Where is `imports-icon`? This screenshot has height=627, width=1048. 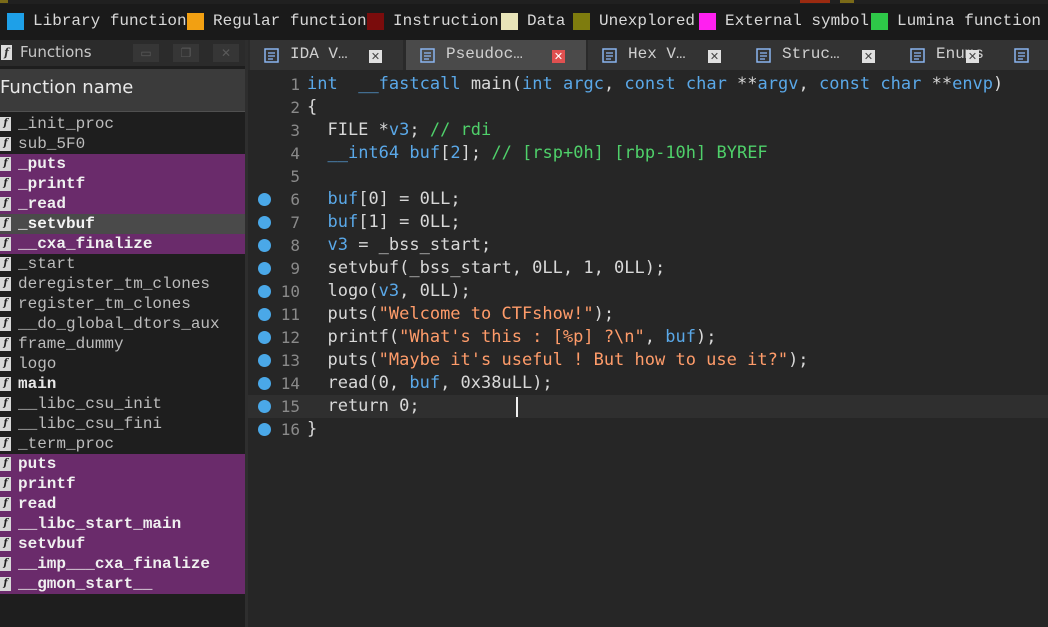
imports-icon is located at coordinates (1021, 55).